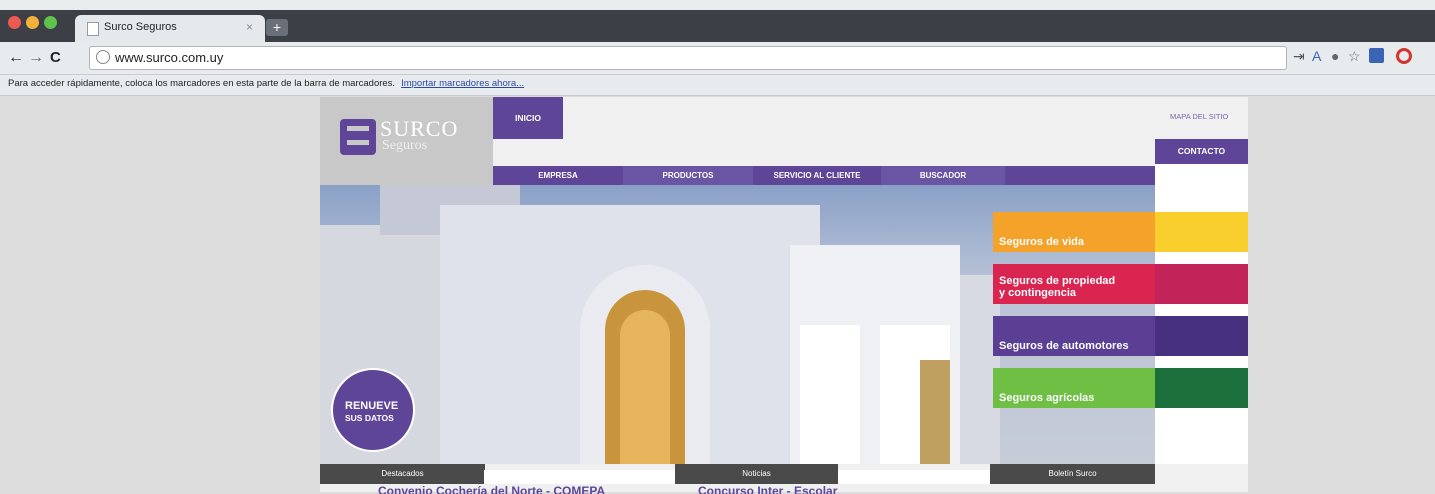  What do you see at coordinates (1057, 287) in the screenshot?
I see `category-label: Seguros de propiedad y contingencia` at bounding box center [1057, 287].